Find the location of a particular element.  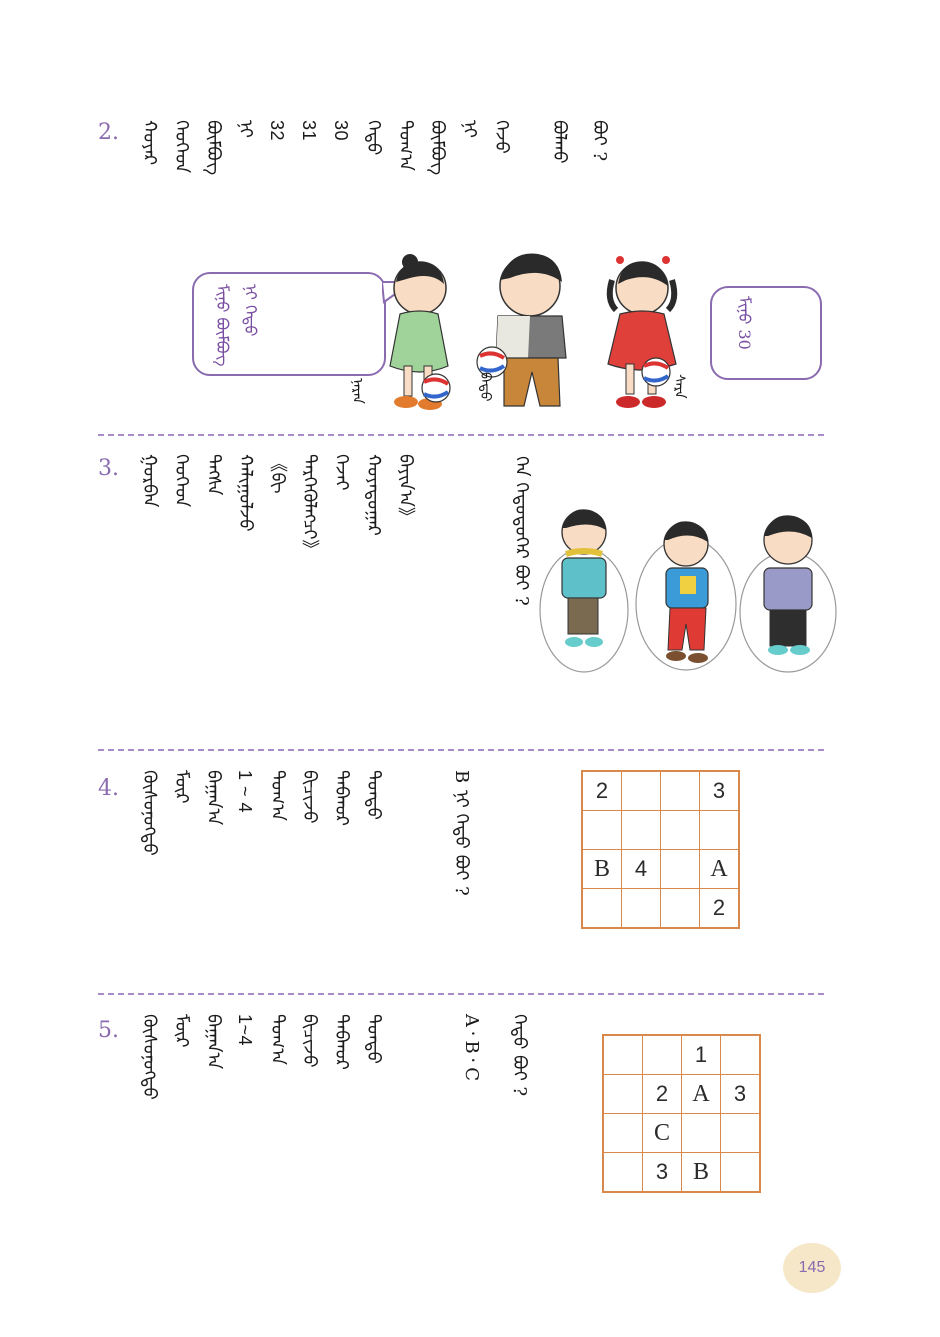

kid-label-left: ᠨᠠᠷᠠᠨ is located at coordinates (357, 391).